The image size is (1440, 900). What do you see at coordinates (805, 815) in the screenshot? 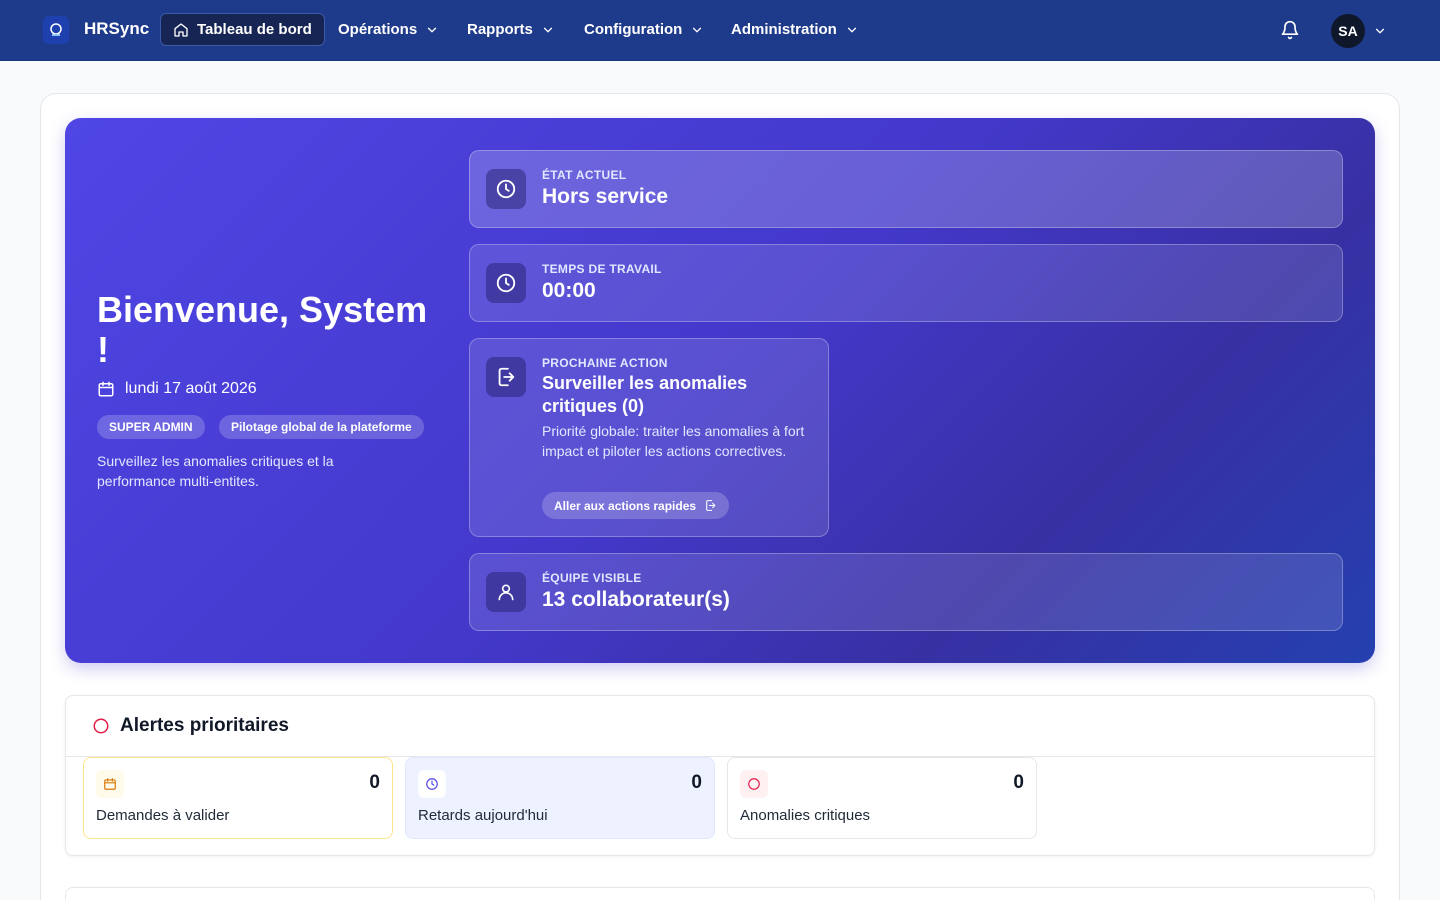
I see `alert-label: Anomalies critiques` at bounding box center [805, 815].